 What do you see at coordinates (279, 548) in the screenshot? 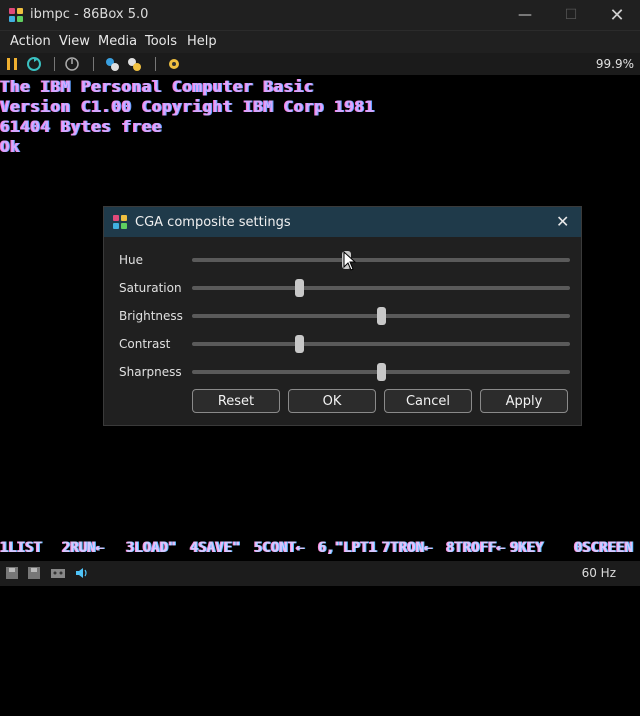
I see `fkey-label: 5CONT←` at bounding box center [279, 548].